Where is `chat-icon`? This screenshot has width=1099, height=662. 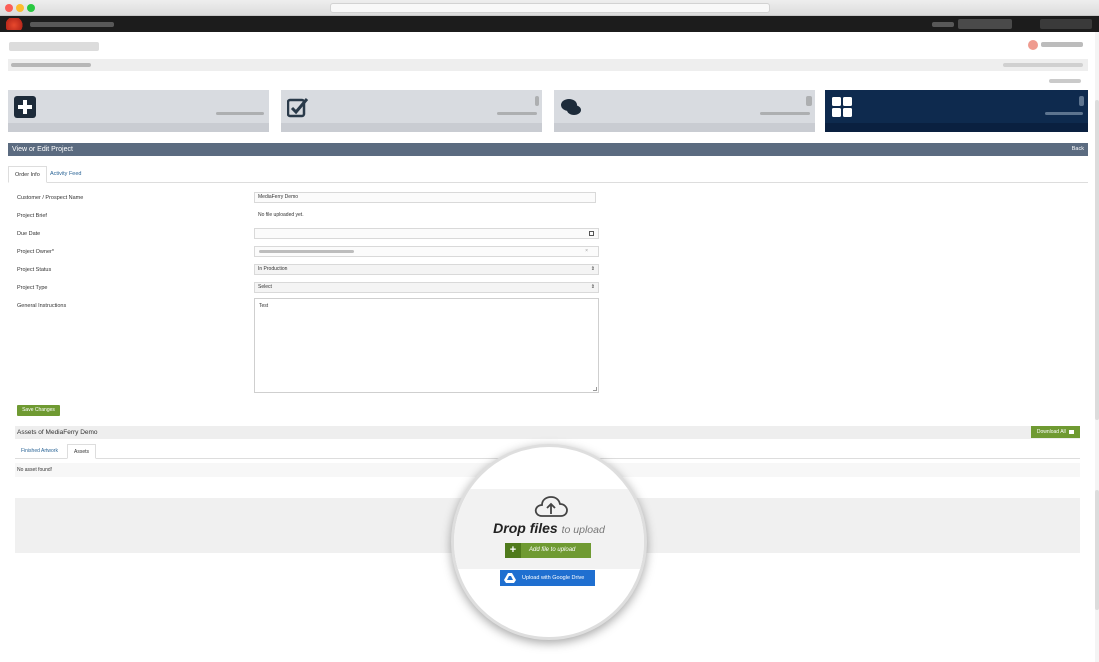
chat-icon is located at coordinates (571, 107).